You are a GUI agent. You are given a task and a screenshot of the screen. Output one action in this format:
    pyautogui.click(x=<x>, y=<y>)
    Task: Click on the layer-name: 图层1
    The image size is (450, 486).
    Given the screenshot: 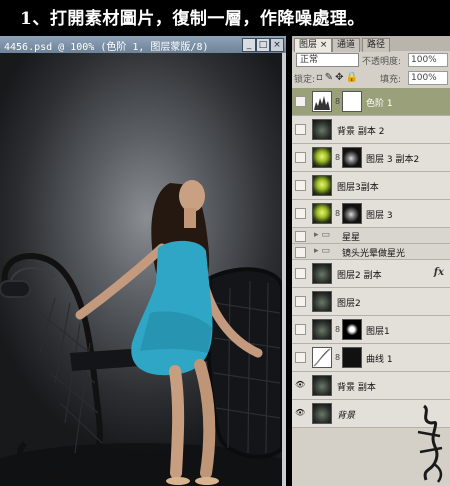 What is the action you would take?
    pyautogui.click(x=378, y=332)
    